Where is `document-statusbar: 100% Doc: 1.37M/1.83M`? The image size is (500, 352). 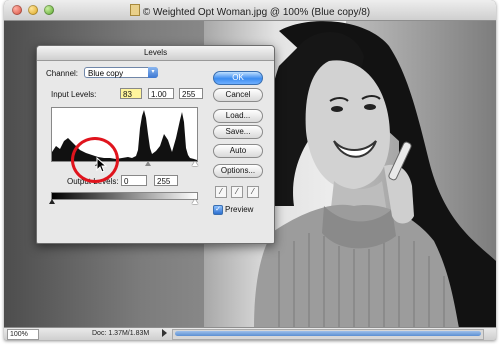 document-statusbar: 100% Doc: 1.37M/1.83M is located at coordinates (250, 333).